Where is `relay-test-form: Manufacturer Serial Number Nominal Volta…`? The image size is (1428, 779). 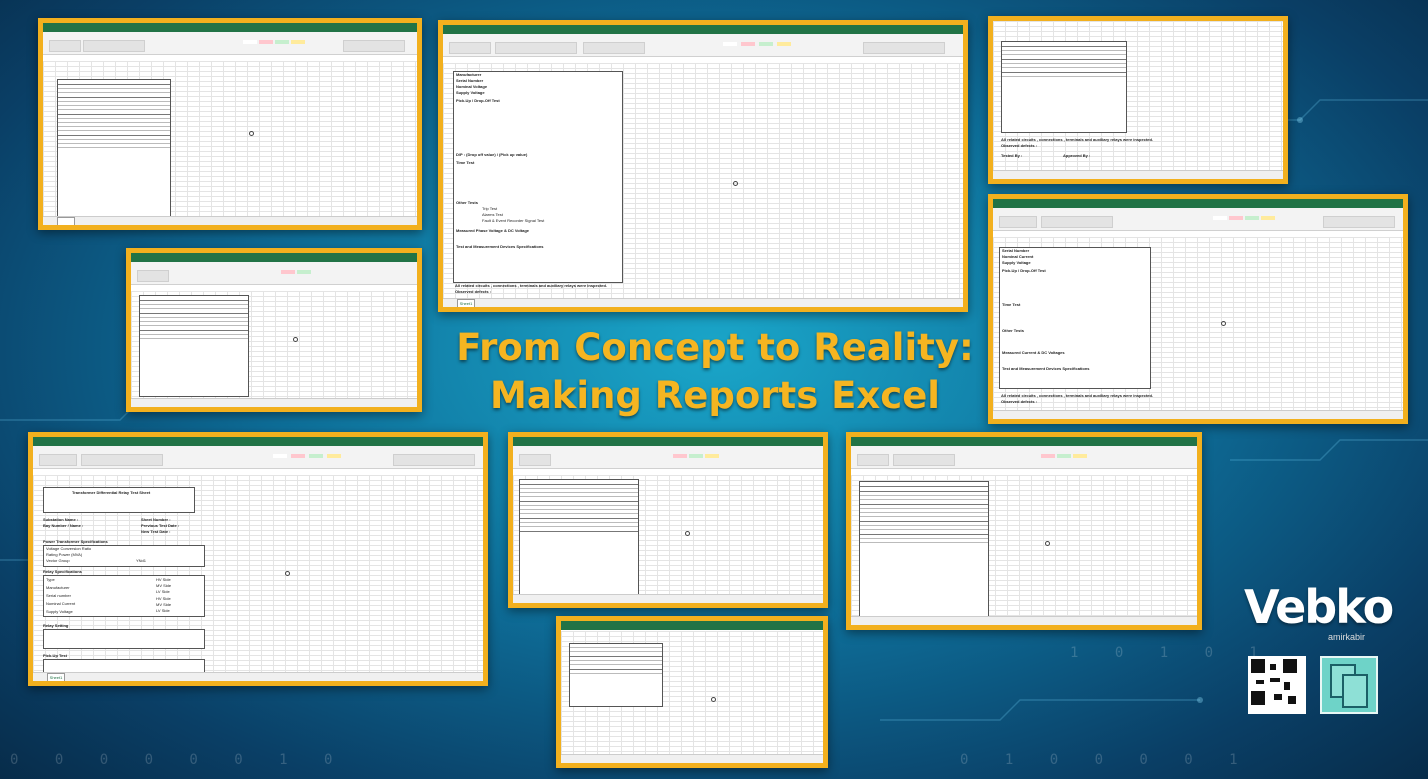 relay-test-form: Manufacturer Serial Number Nominal Volta… is located at coordinates (538, 177).